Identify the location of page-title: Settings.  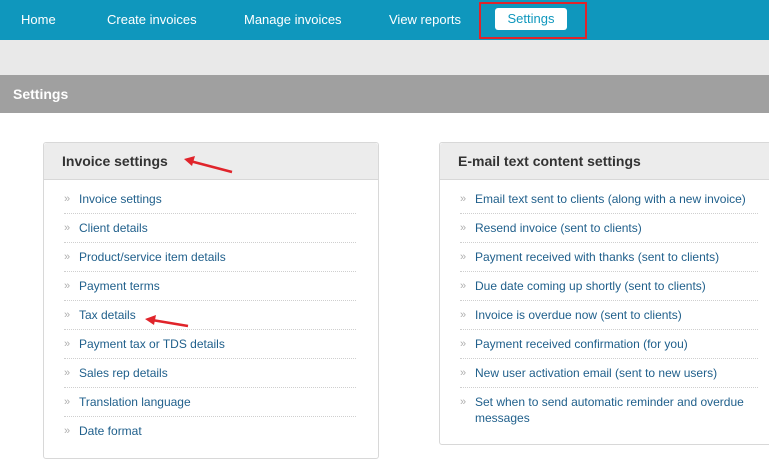
(41, 94).